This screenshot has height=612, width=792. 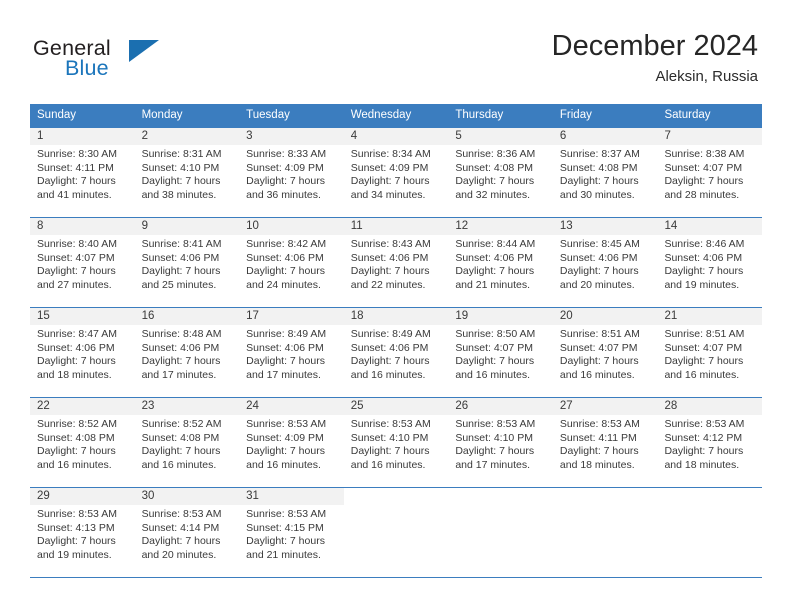 What do you see at coordinates (286, 334) in the screenshot?
I see `sunrise-text: Sunrise: 8:49 AM` at bounding box center [286, 334].